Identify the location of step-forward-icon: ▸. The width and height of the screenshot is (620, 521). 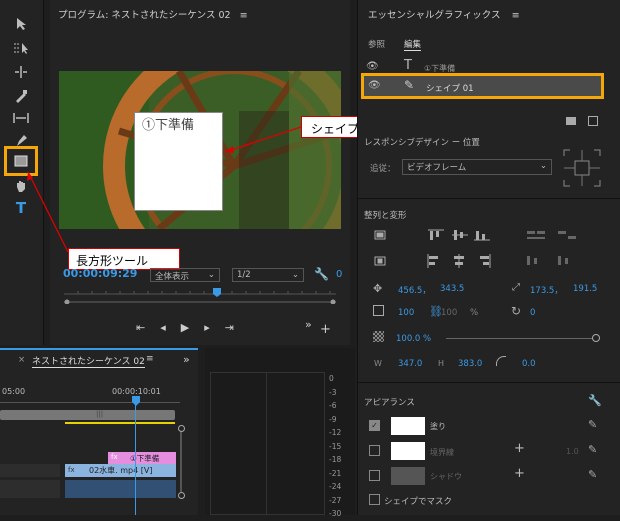
(214, 327).